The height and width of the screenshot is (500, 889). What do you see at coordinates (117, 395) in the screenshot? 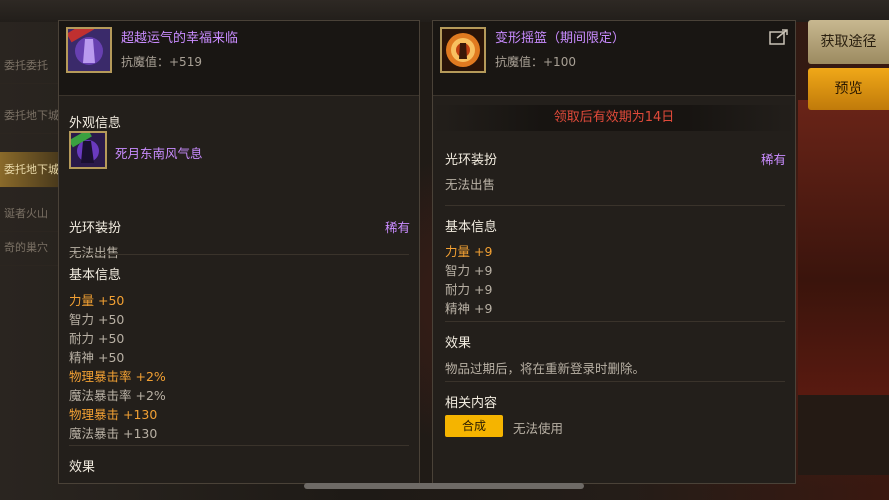
I see `stat-line: 魔法暴击率 +2%` at bounding box center [117, 395].